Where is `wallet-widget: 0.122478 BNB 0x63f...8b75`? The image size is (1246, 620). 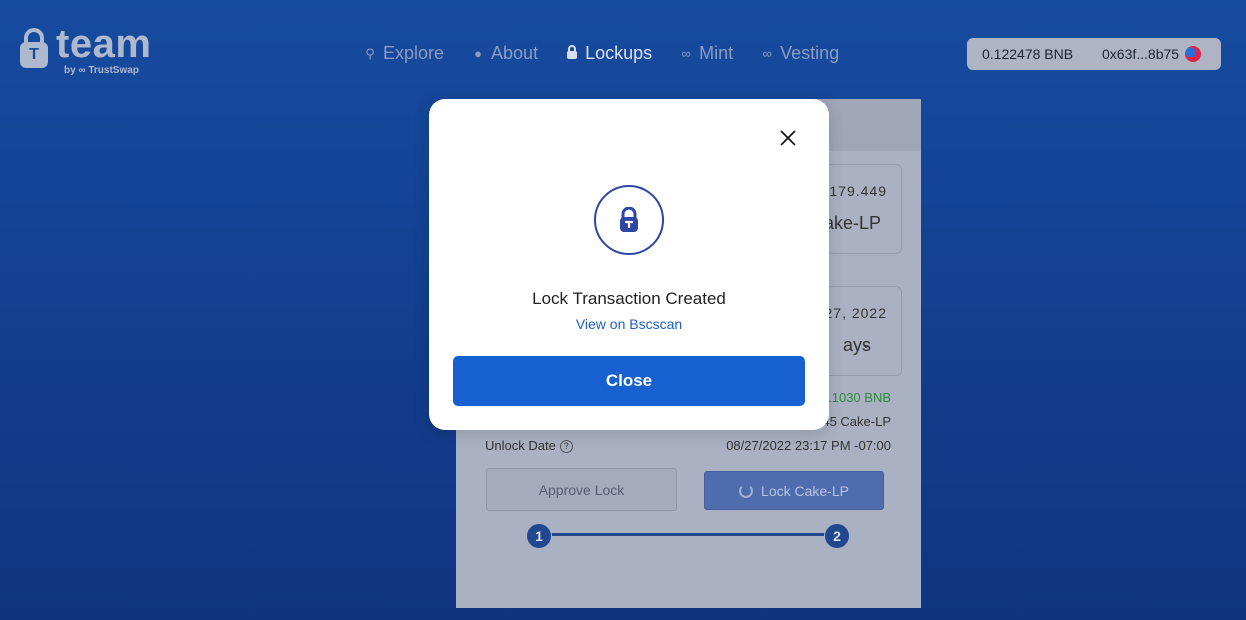
wallet-widget: 0.122478 BNB 0x63f...8b75 is located at coordinates (1094, 54).